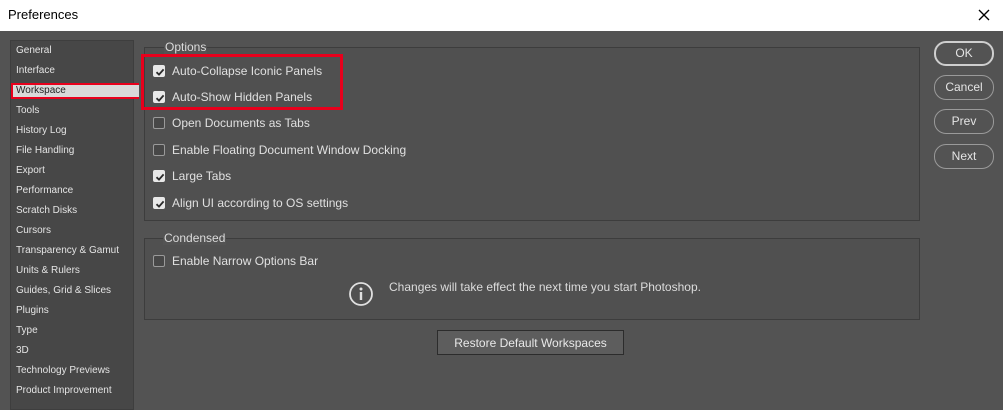 This screenshot has width=1003, height=410. Describe the element at coordinates (195, 238) in the screenshot. I see `condensed-group-title: Condensed` at that location.